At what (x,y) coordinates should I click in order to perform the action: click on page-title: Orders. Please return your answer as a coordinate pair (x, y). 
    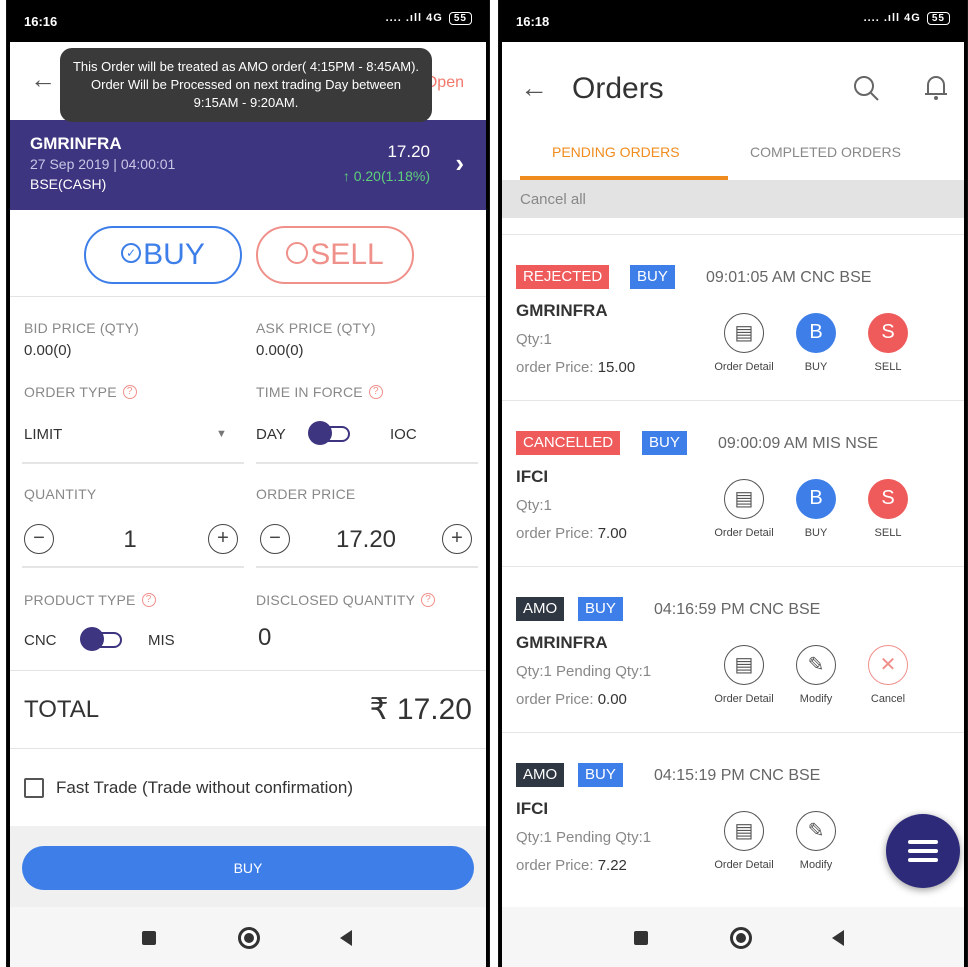
    Looking at the image, I should click on (618, 88).